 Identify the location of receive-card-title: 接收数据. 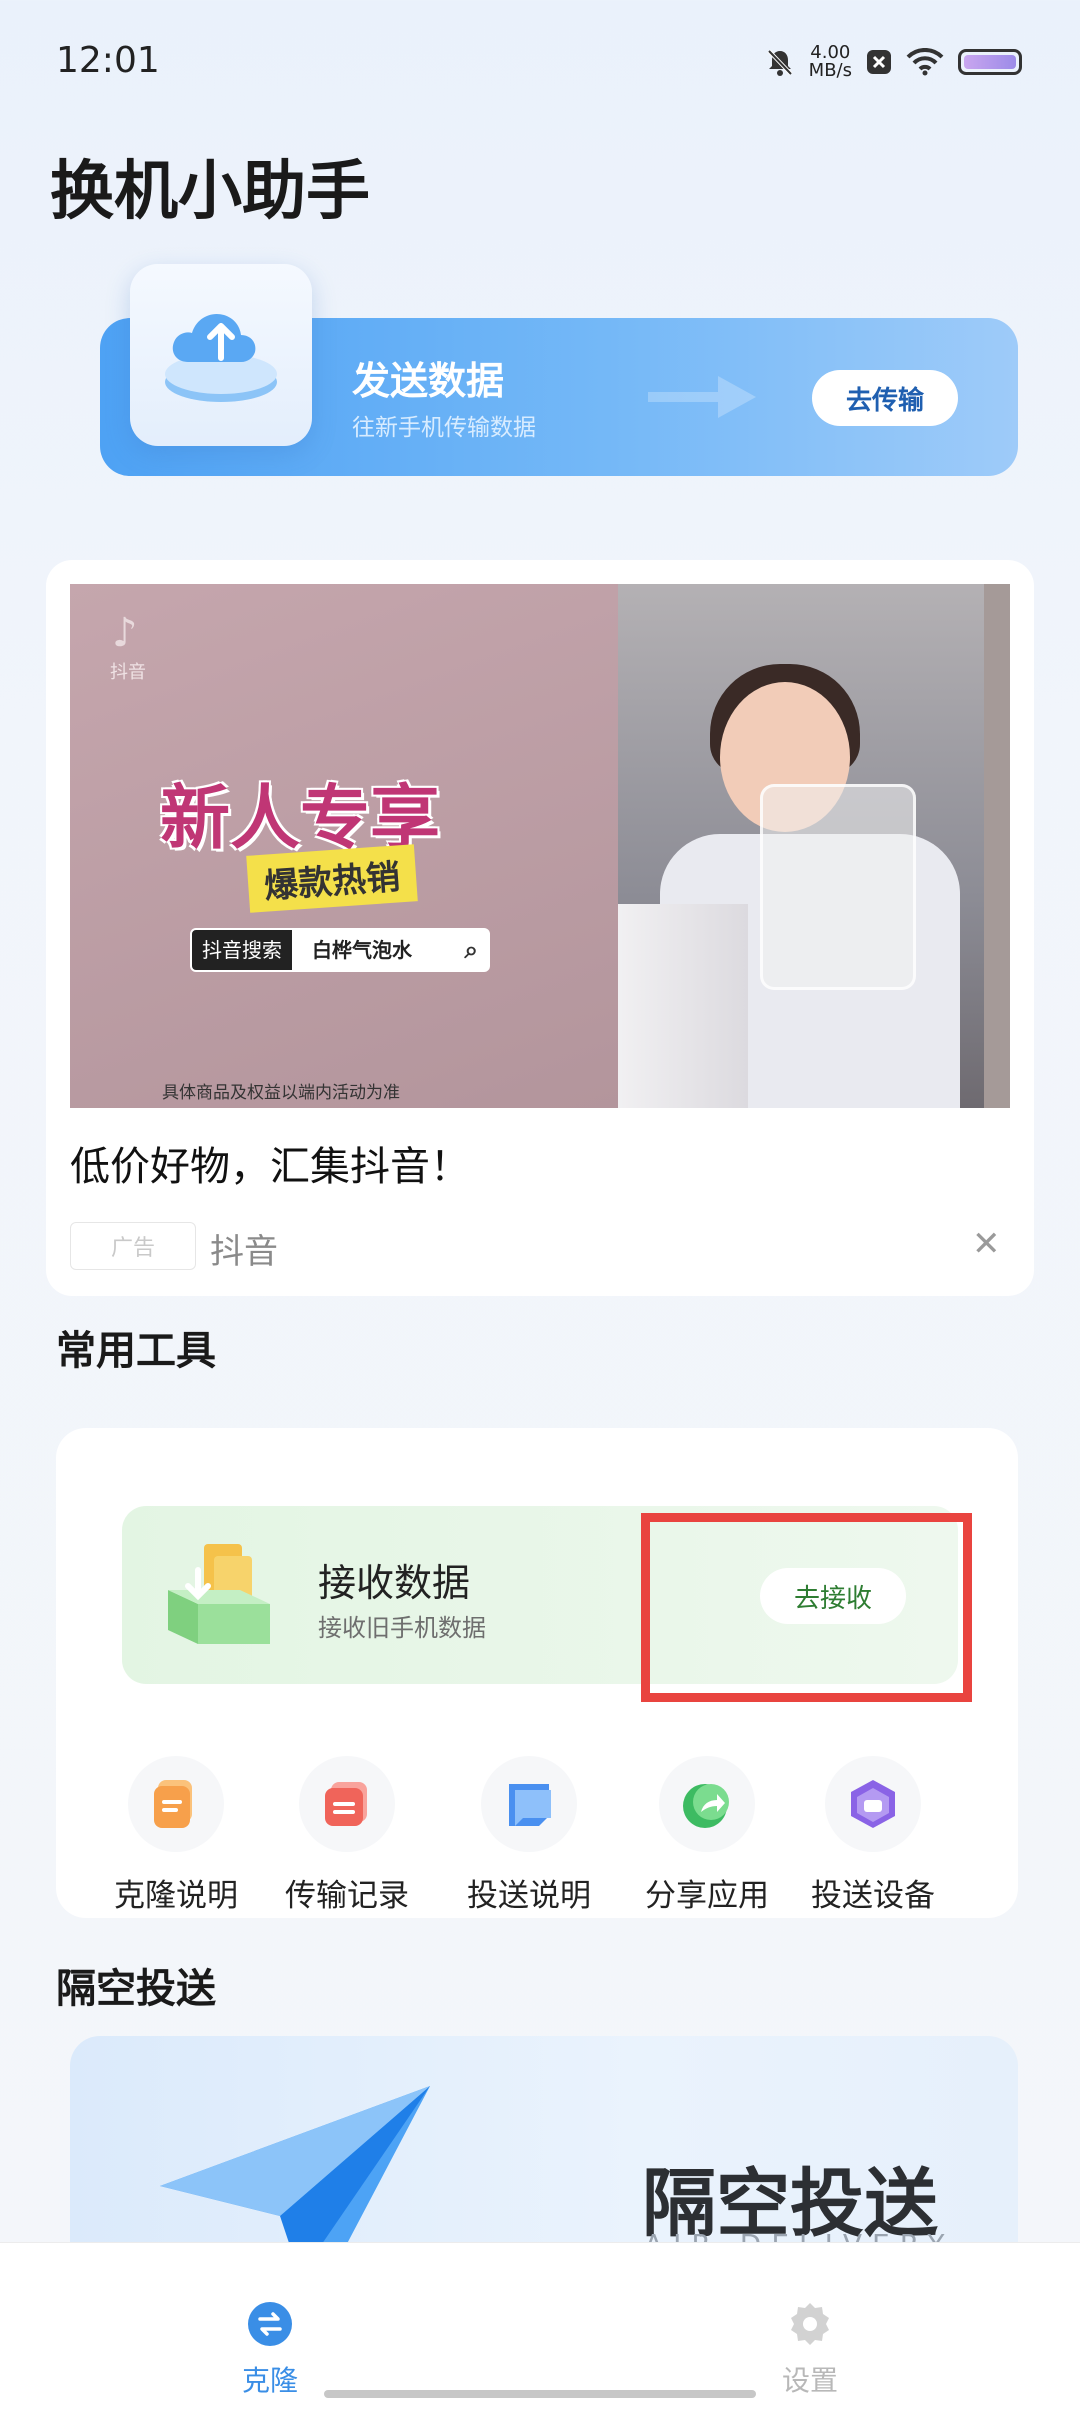
(394, 1583).